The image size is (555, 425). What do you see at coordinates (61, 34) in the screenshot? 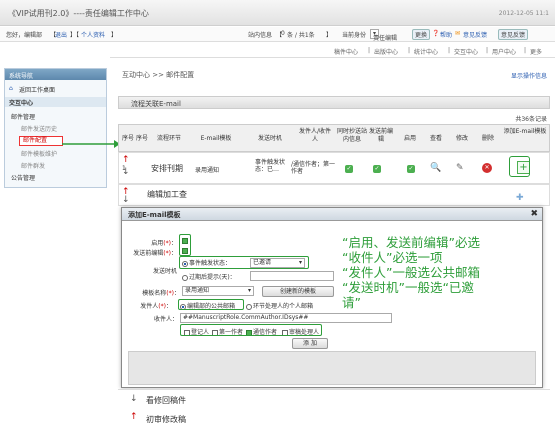
I see `logout-link: 退出` at bounding box center [61, 34].